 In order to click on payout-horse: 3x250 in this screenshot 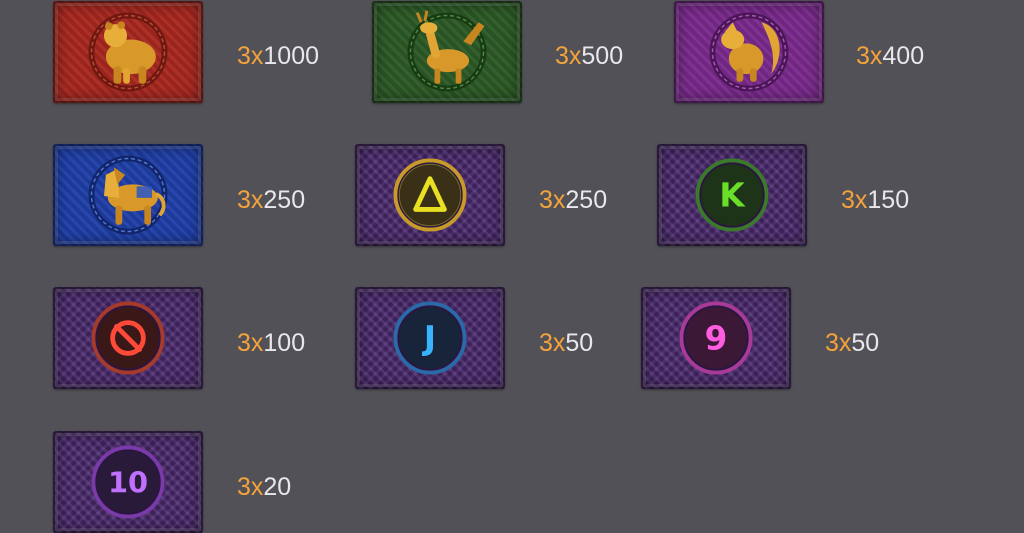, I will do `click(271, 200)`.